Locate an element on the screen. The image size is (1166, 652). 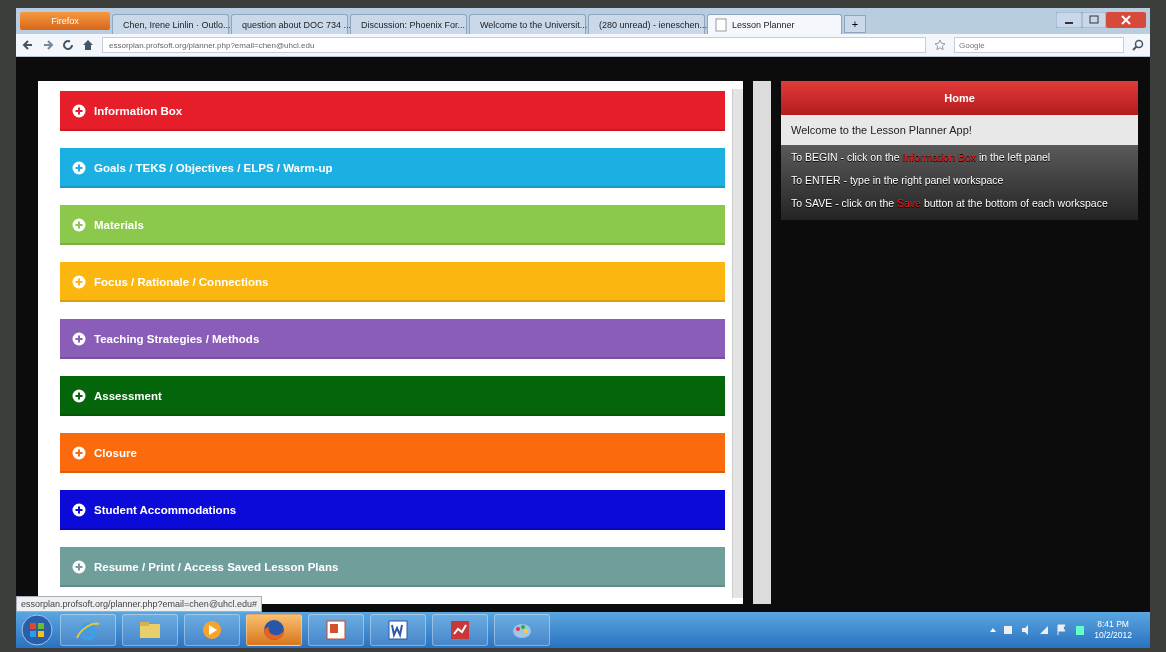
instruction-text: To ENTER - type in the right panel workspace is located at coordinates (898, 180).